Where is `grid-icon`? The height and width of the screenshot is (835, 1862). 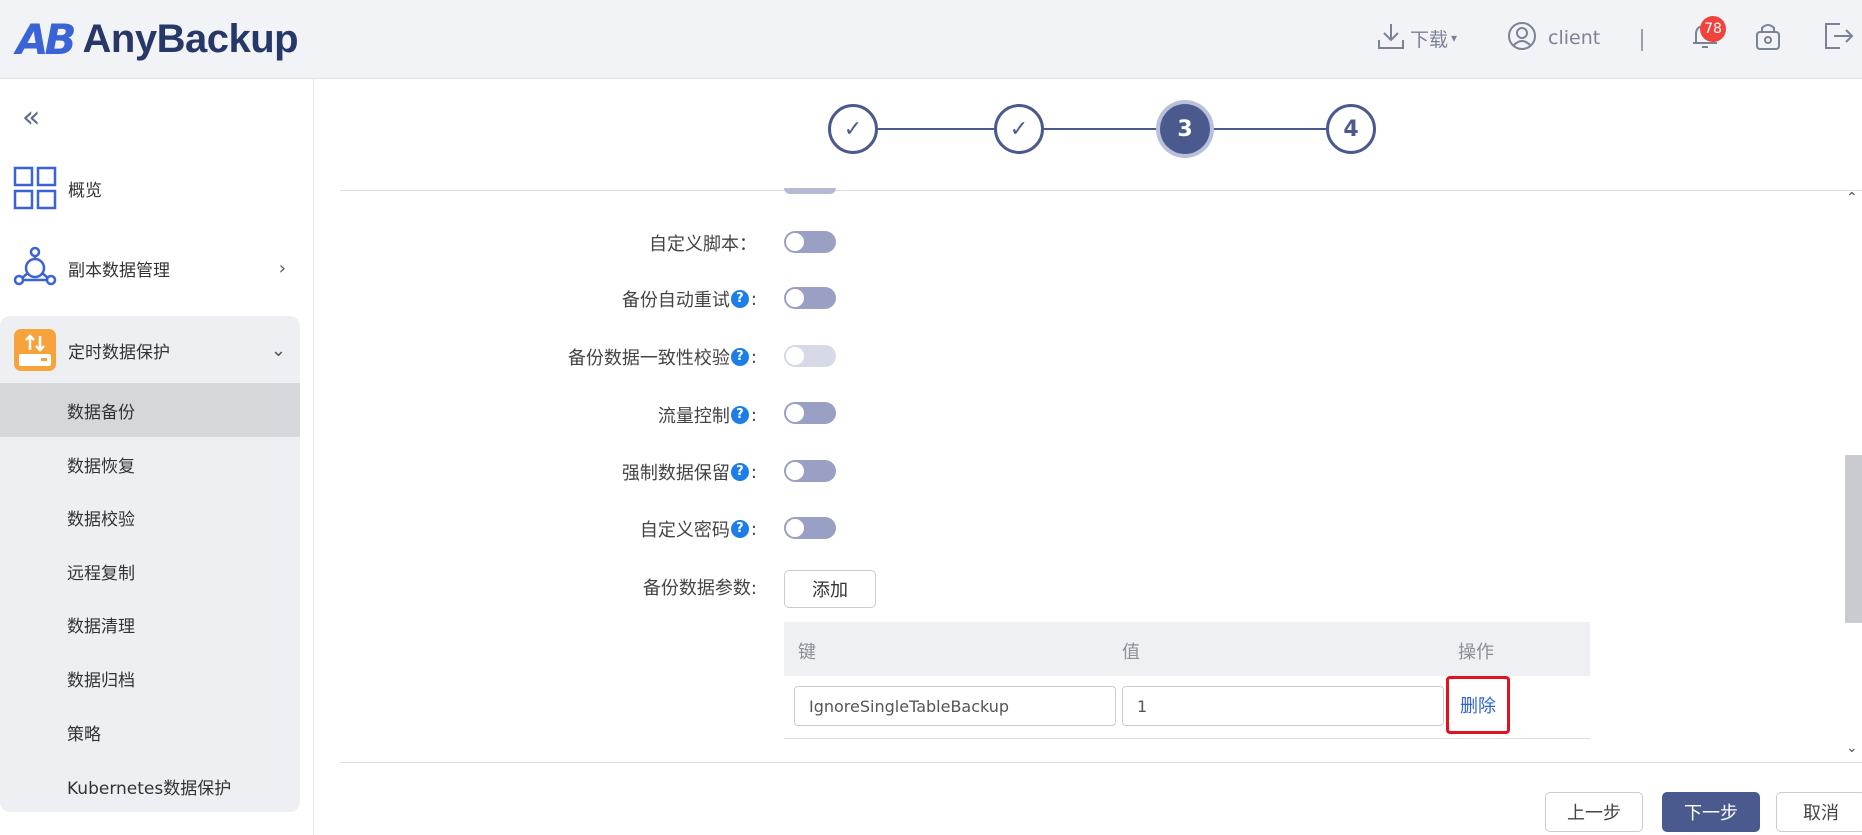 grid-icon is located at coordinates (35, 188).